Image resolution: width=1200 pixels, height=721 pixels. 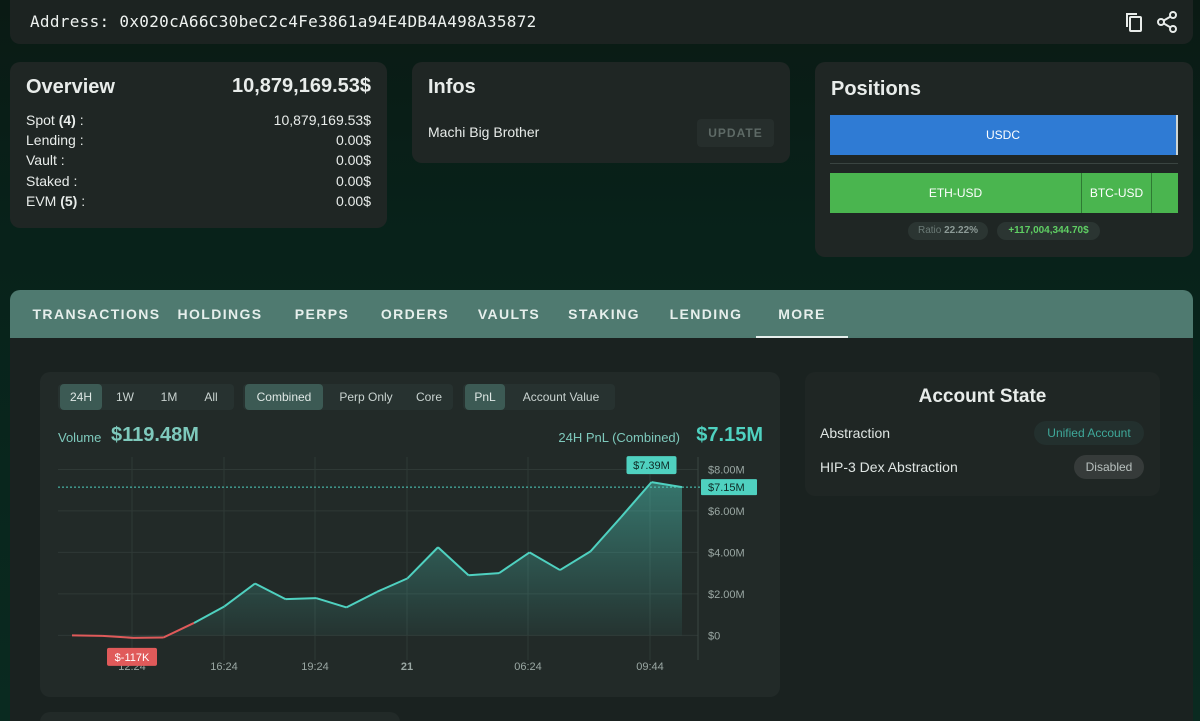 I want to click on overview-title: Overview, so click(x=70, y=87).